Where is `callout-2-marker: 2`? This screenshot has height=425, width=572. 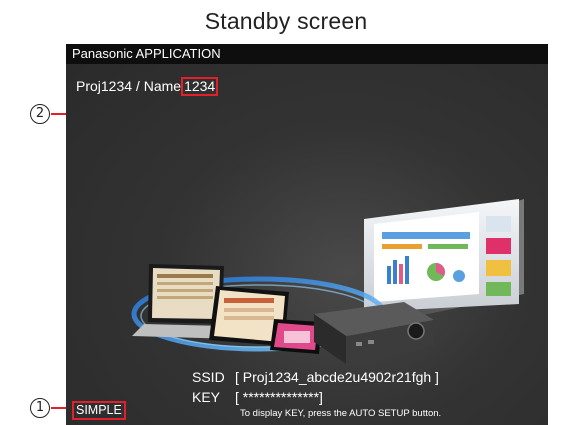
callout-2-marker: 2 is located at coordinates (40, 114).